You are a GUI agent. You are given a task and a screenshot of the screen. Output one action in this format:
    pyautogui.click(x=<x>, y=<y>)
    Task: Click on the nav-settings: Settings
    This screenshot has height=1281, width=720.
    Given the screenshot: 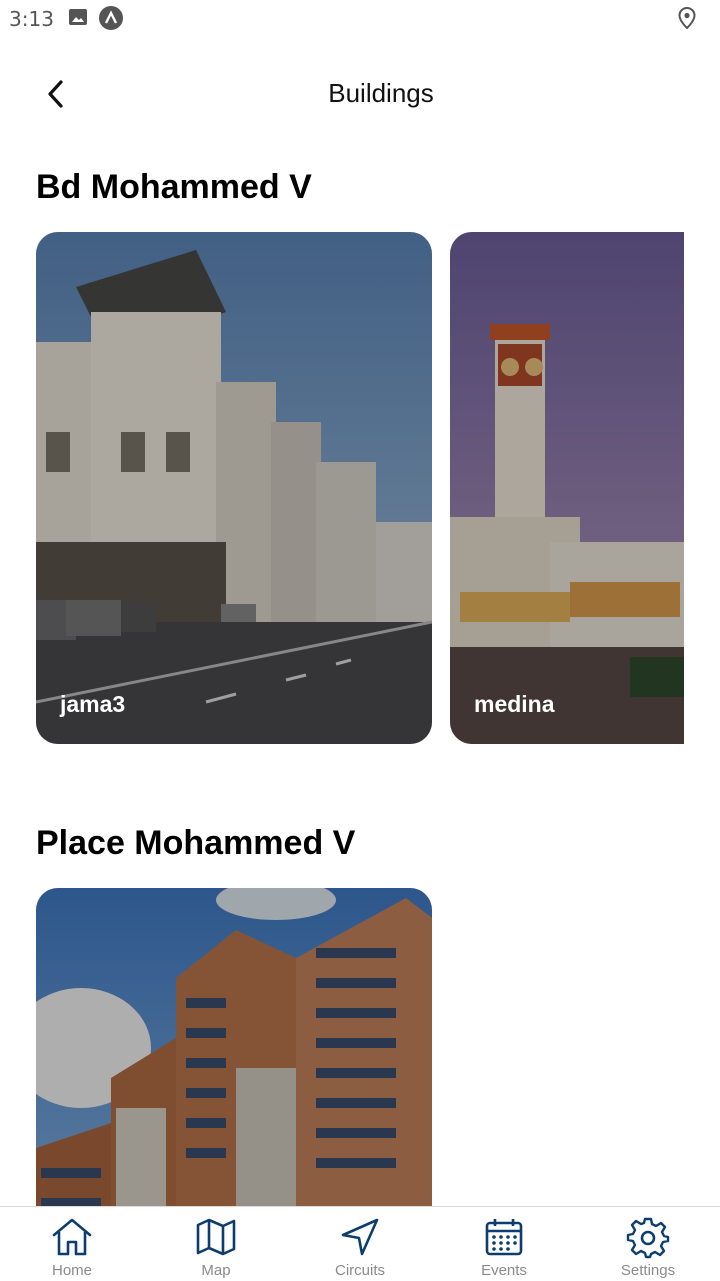 What is the action you would take?
    pyautogui.click(x=648, y=1244)
    